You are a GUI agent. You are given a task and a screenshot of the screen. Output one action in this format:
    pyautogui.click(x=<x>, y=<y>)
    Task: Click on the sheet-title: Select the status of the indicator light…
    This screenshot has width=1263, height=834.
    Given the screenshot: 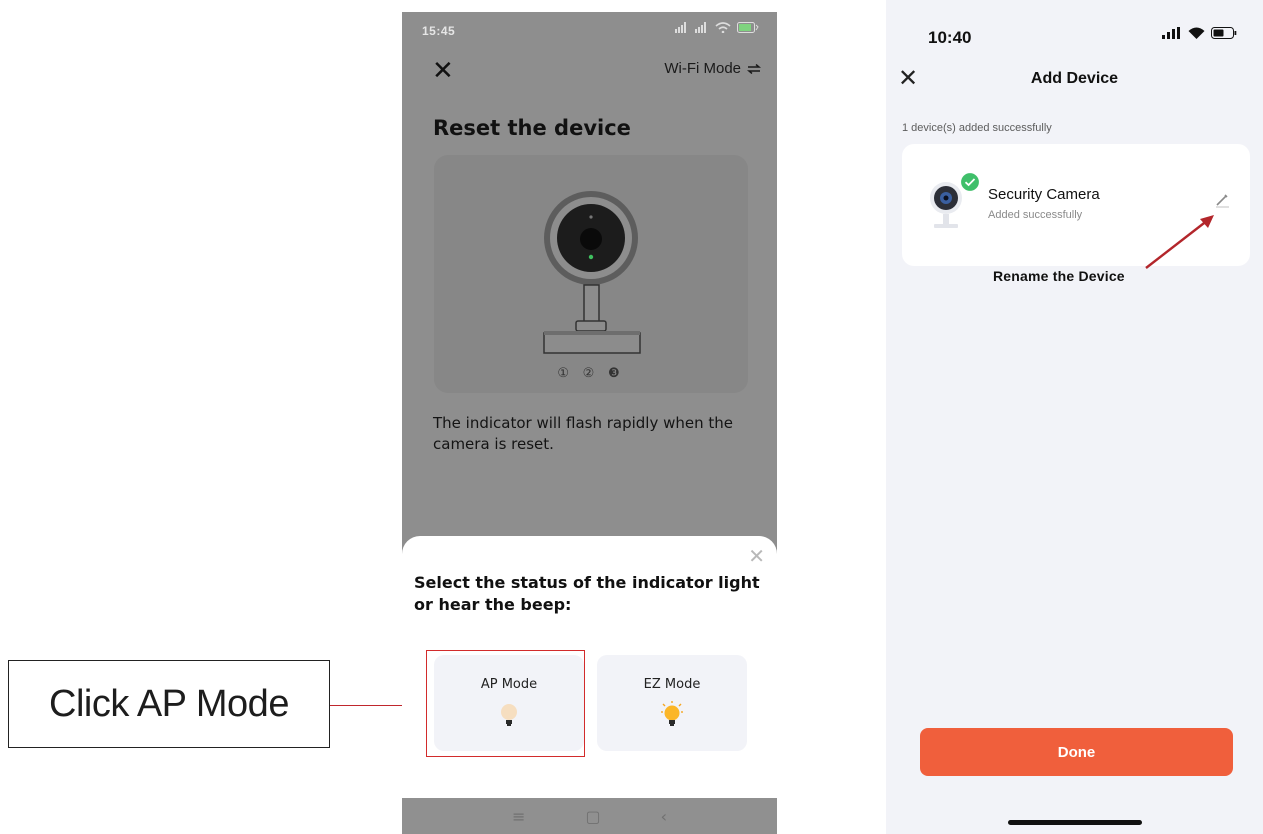 What is the action you would take?
    pyautogui.click(x=587, y=593)
    